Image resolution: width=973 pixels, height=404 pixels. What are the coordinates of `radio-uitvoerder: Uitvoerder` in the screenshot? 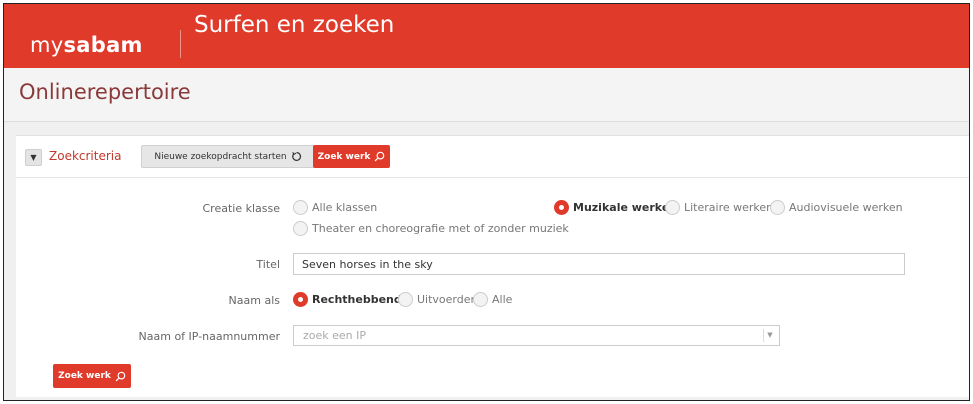 It's located at (436, 299).